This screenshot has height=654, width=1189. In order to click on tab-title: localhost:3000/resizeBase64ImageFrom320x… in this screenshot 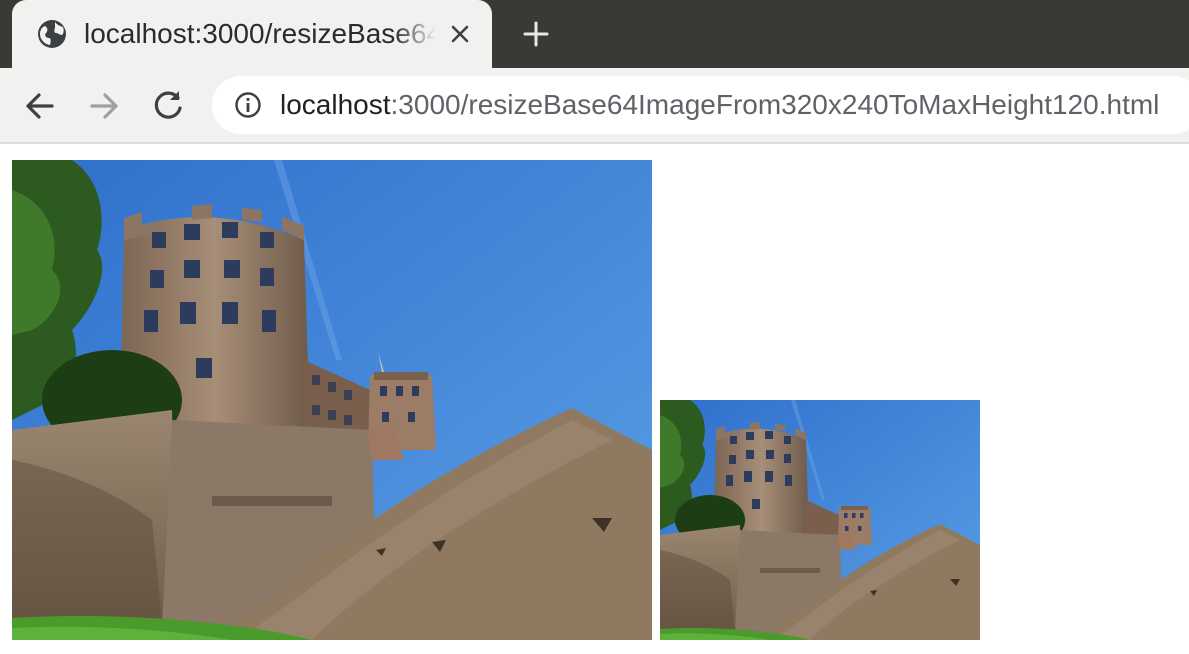, I will do `click(260, 33)`.